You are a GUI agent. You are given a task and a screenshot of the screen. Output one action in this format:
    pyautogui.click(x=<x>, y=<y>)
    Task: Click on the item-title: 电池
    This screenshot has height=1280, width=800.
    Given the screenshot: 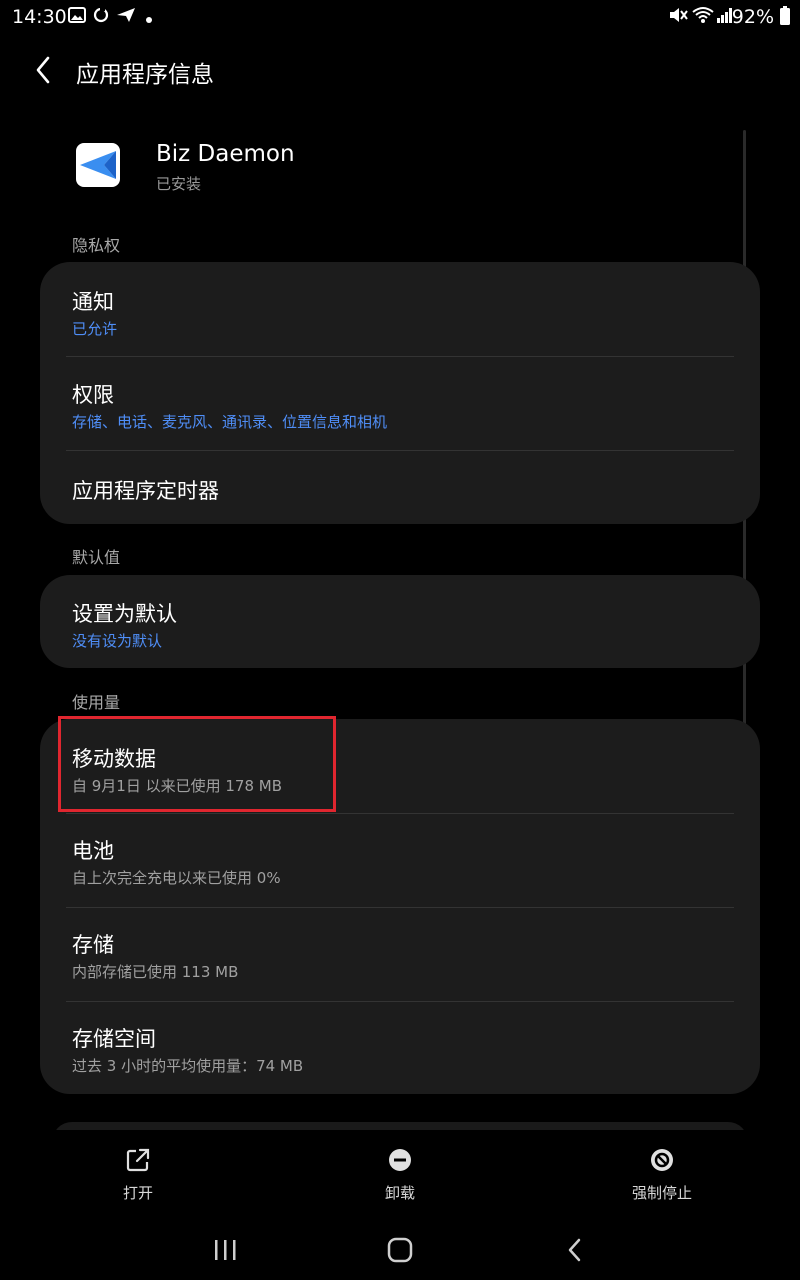 What is the action you would take?
    pyautogui.click(x=93, y=851)
    